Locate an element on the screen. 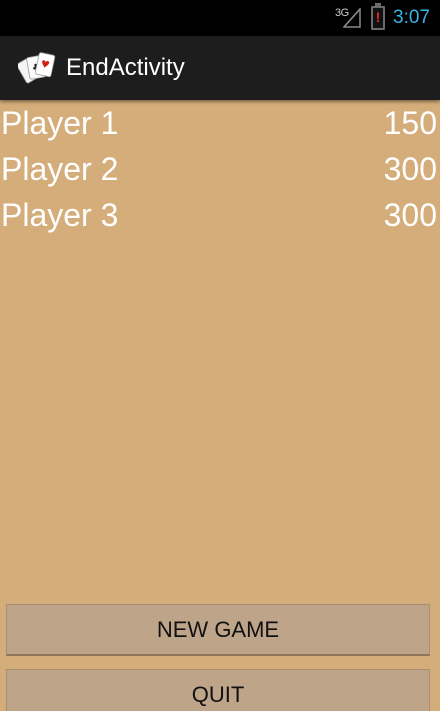  score-row: Player 1 150 is located at coordinates (220, 123).